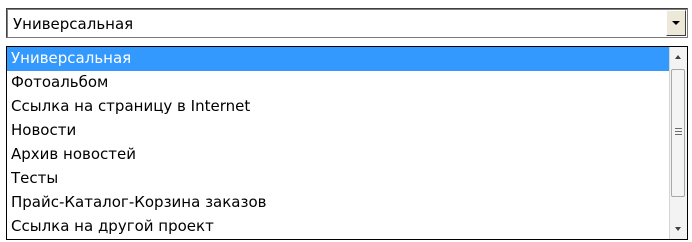 The height and width of the screenshot is (242, 692). What do you see at coordinates (338, 227) in the screenshot?
I see `option-other-project-link: Ссылка на другой проект` at bounding box center [338, 227].